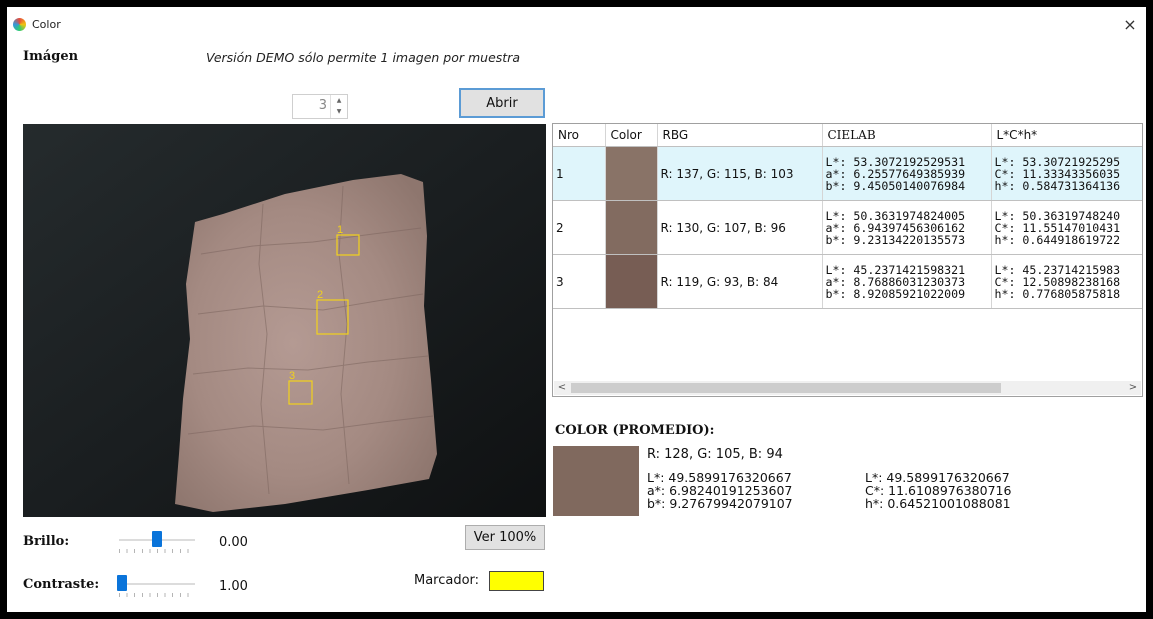 The height and width of the screenshot is (619, 1153). Describe the element at coordinates (1057, 227) in the screenshot. I see `row-lch-c: C*: 11.55147010431` at that location.